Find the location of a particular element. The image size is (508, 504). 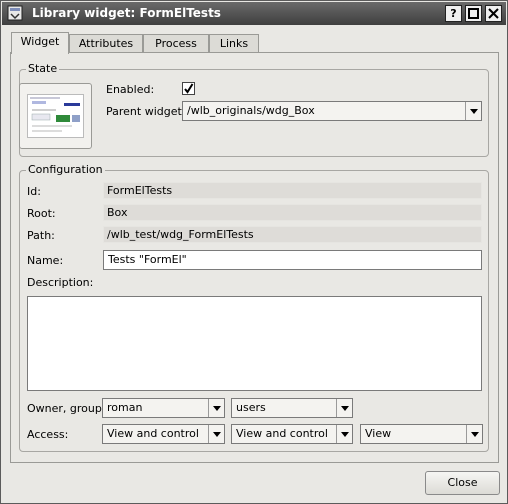

help-button: ? is located at coordinates (453, 13).